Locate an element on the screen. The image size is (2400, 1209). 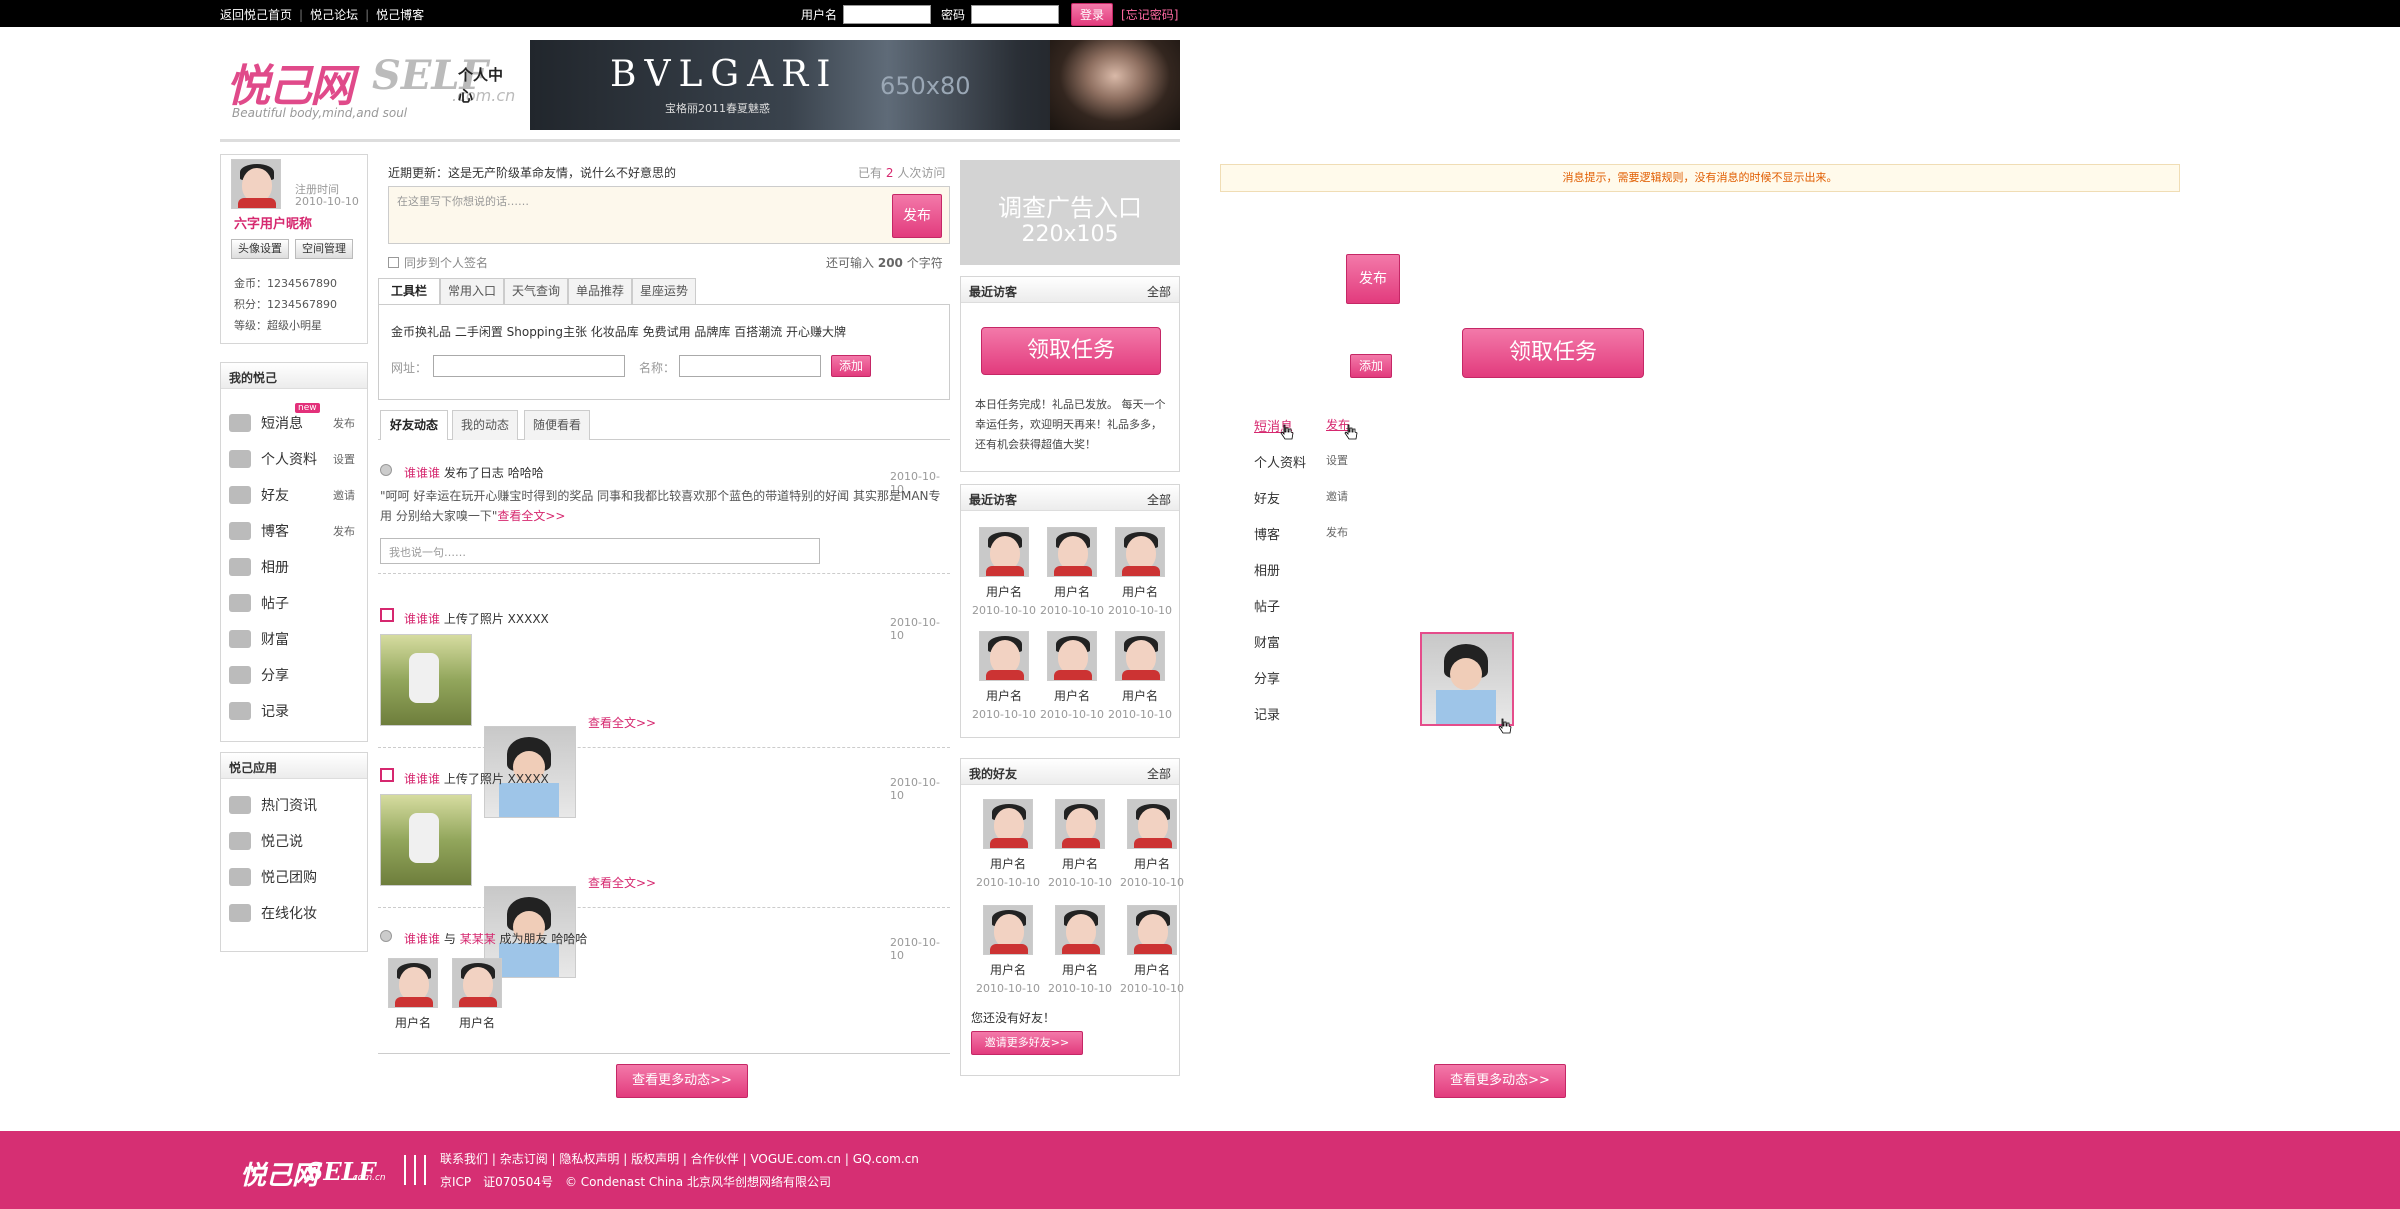
claim-task-button-hover-state: 领取任务 is located at coordinates (1553, 353).